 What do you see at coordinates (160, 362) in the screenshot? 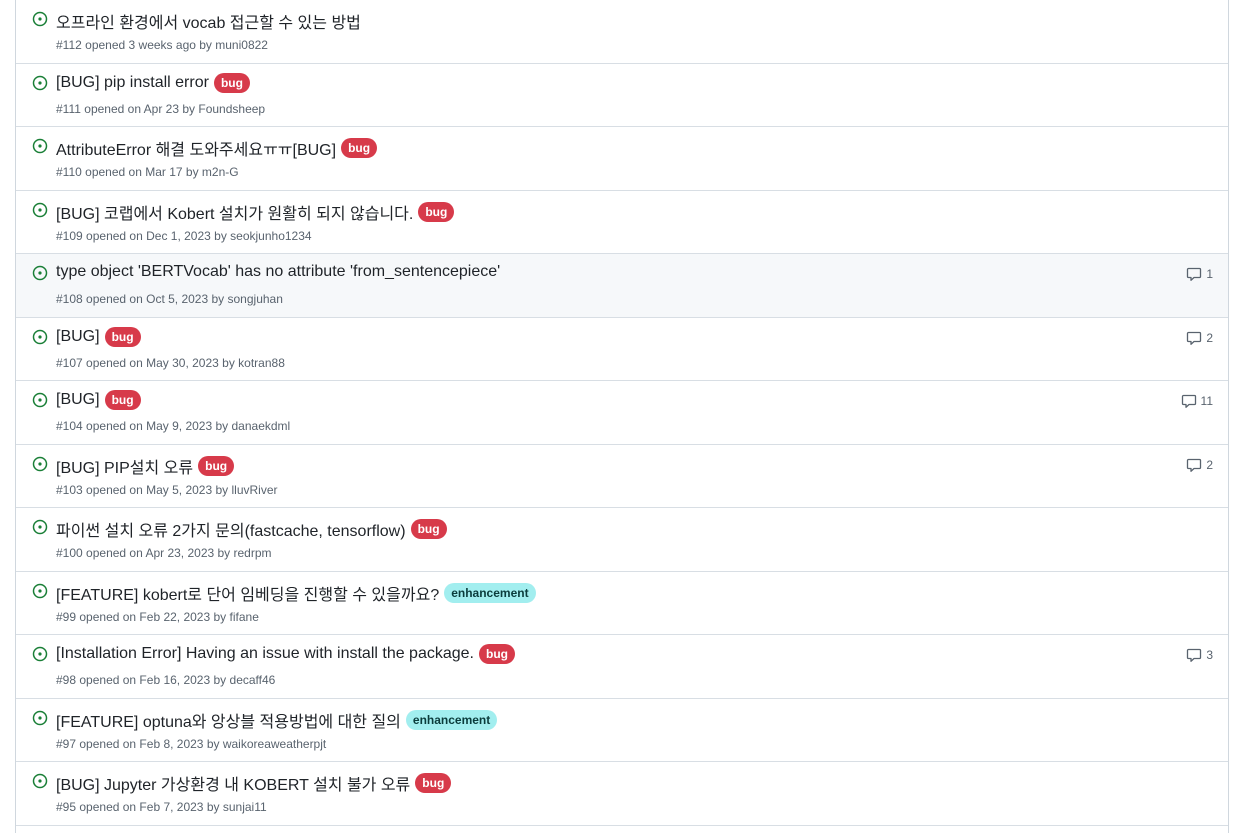
I see `issue-opened-text: opened on May 30, 2023 by` at bounding box center [160, 362].